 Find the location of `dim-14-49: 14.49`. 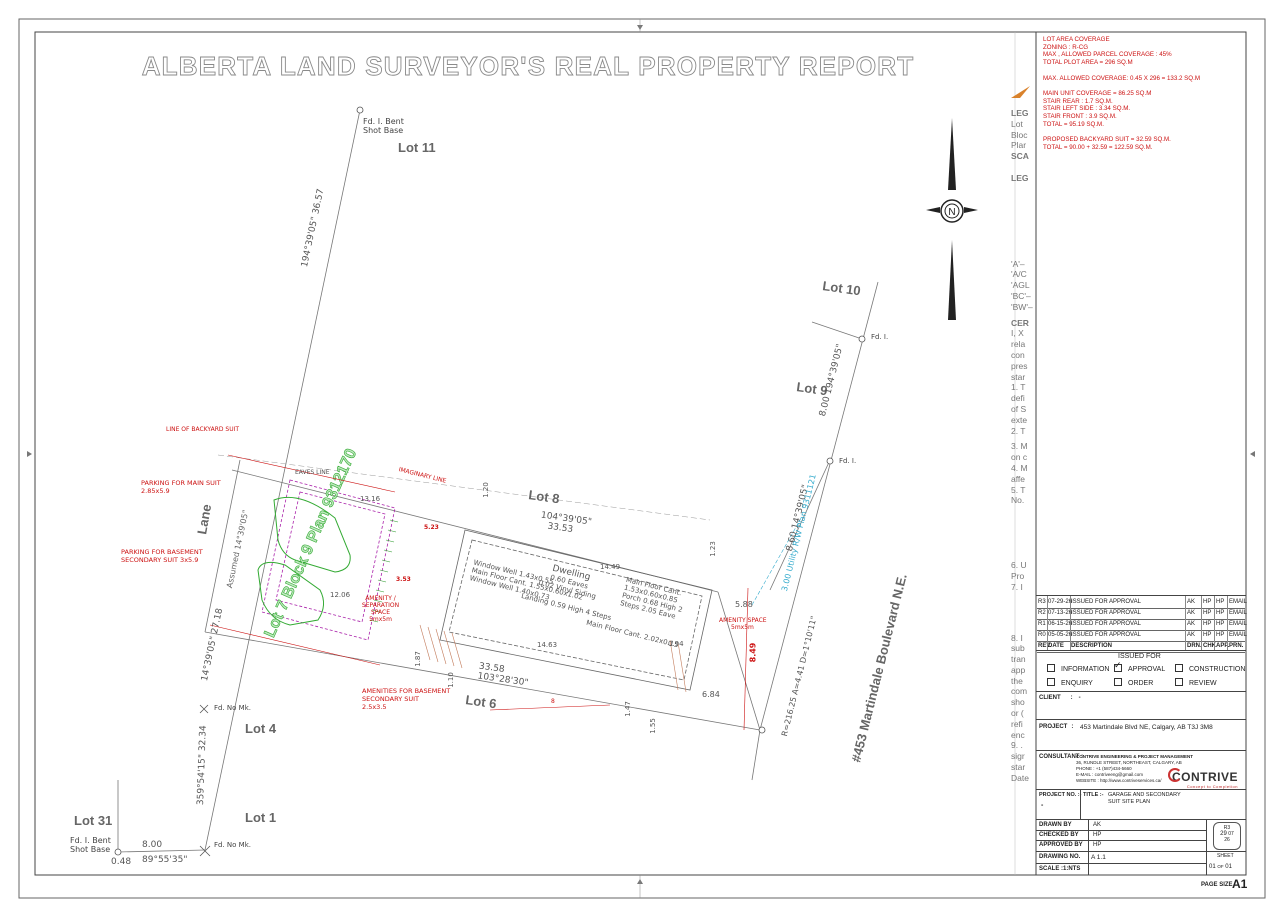

dim-14-49: 14.49 is located at coordinates (610, 567).